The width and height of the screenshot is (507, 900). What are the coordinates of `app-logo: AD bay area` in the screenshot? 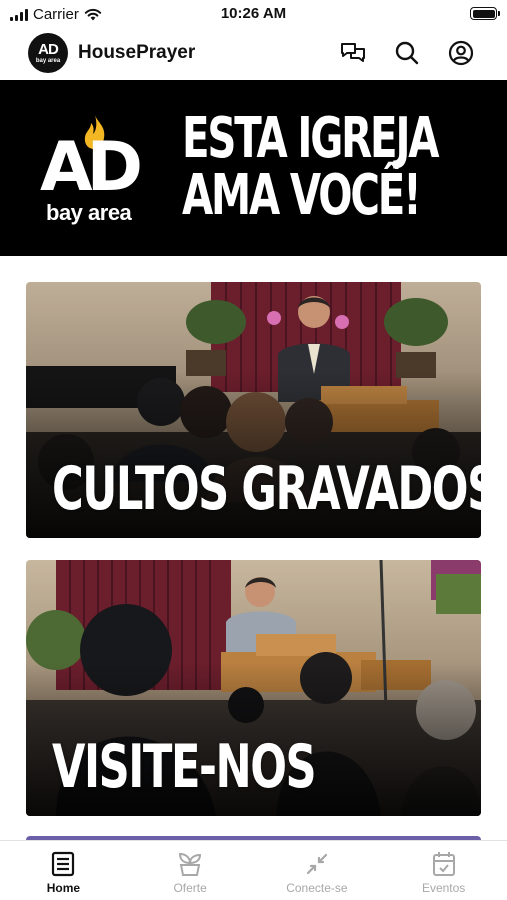 It's located at (48, 53).